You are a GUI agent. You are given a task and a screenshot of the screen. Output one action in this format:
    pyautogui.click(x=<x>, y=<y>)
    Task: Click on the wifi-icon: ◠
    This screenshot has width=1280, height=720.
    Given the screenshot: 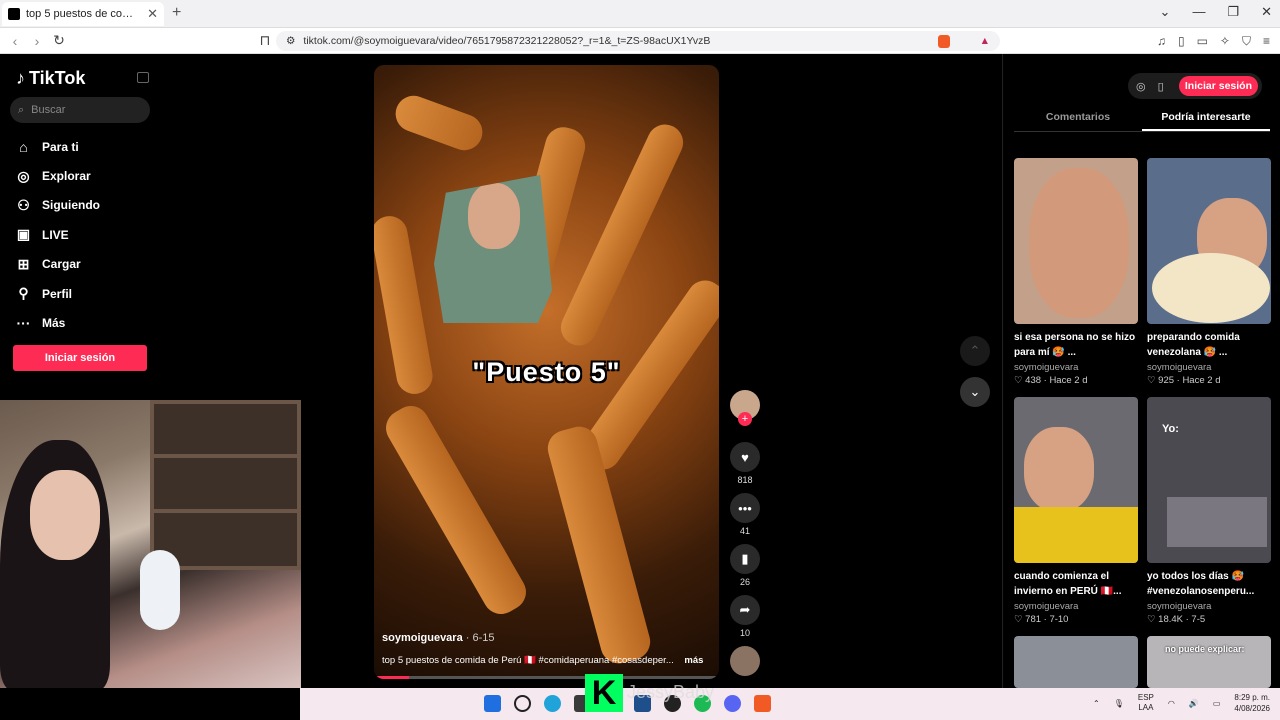 What is the action you would take?
    pyautogui.click(x=1171, y=703)
    